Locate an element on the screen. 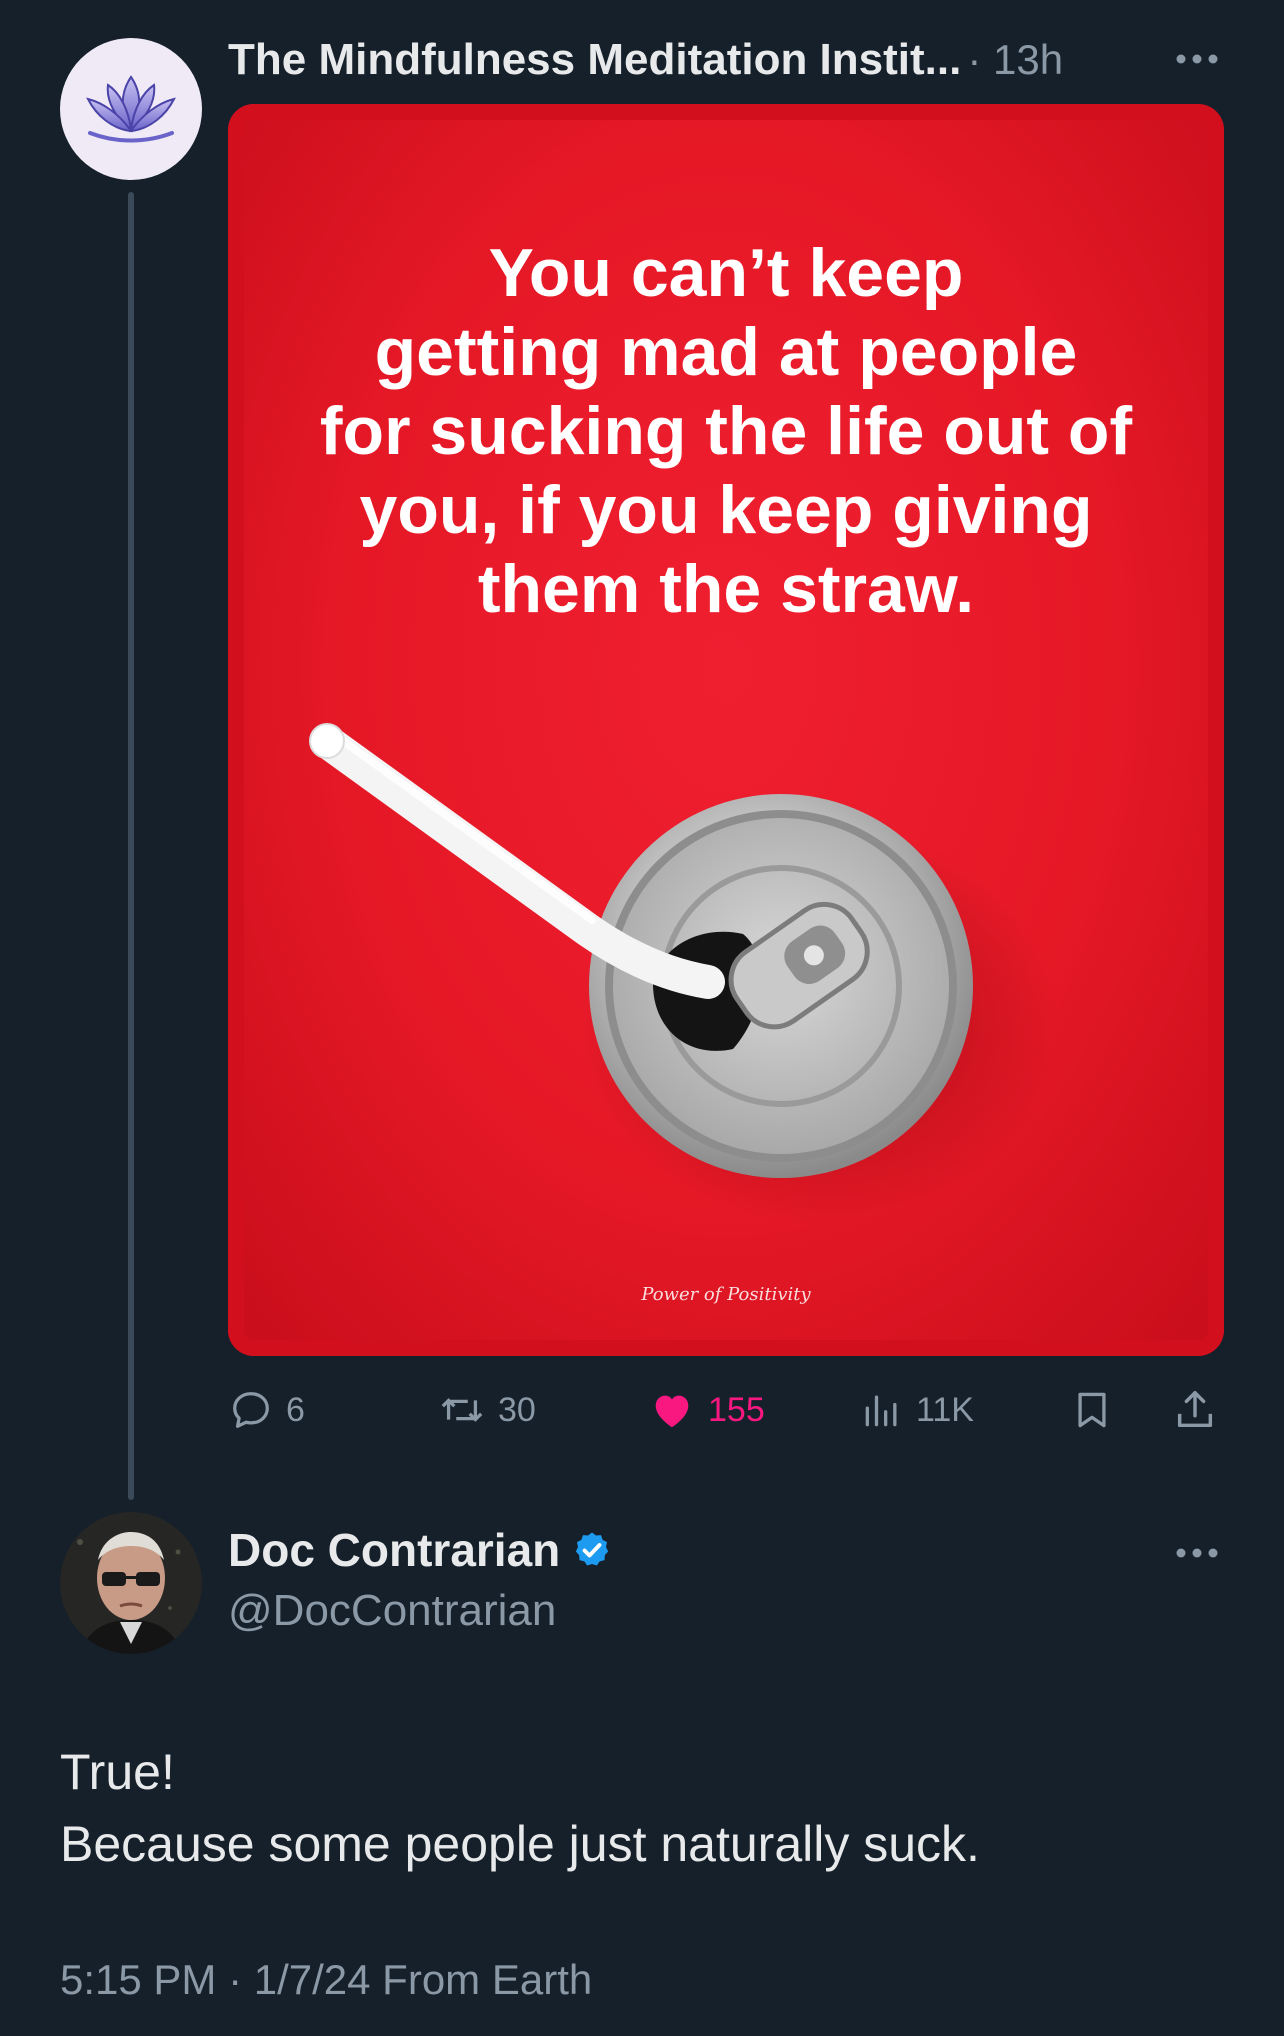  repost-count: 30 is located at coordinates (517, 1409).